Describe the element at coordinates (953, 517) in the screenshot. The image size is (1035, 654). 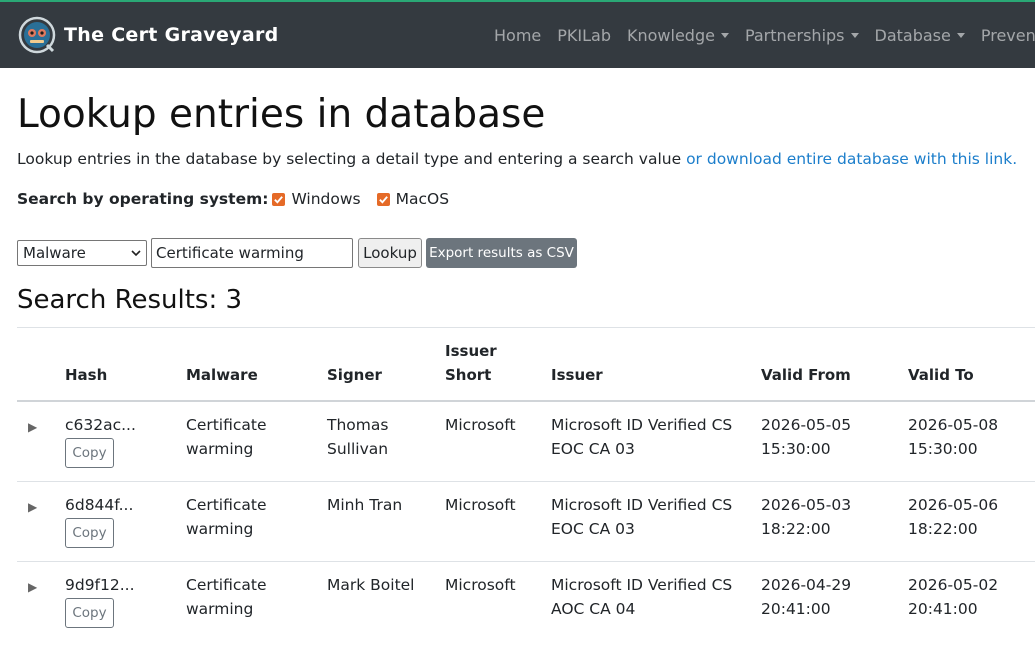
I see `valid-to-cell: 2026-05-06 18:22:00` at that location.